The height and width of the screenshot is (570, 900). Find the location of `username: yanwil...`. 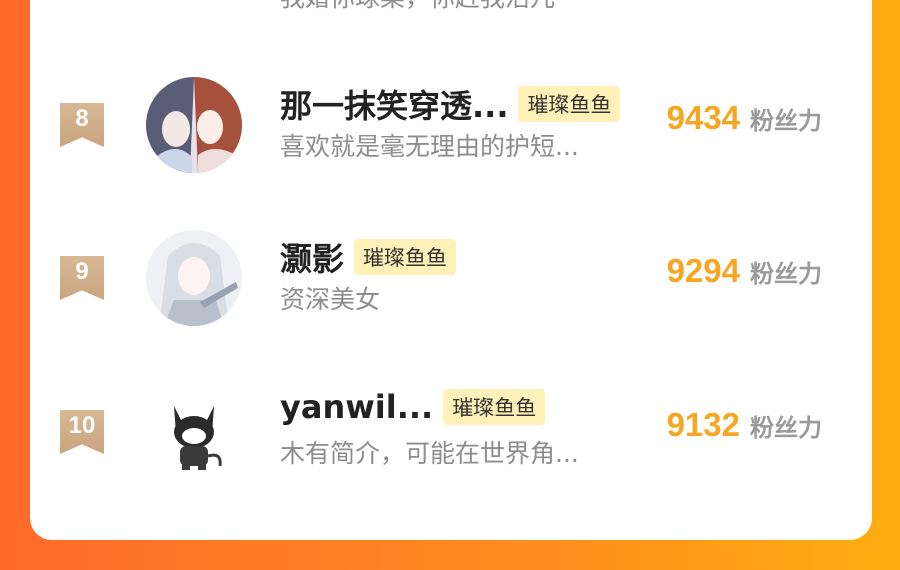

username: yanwil... is located at coordinates (356, 407).